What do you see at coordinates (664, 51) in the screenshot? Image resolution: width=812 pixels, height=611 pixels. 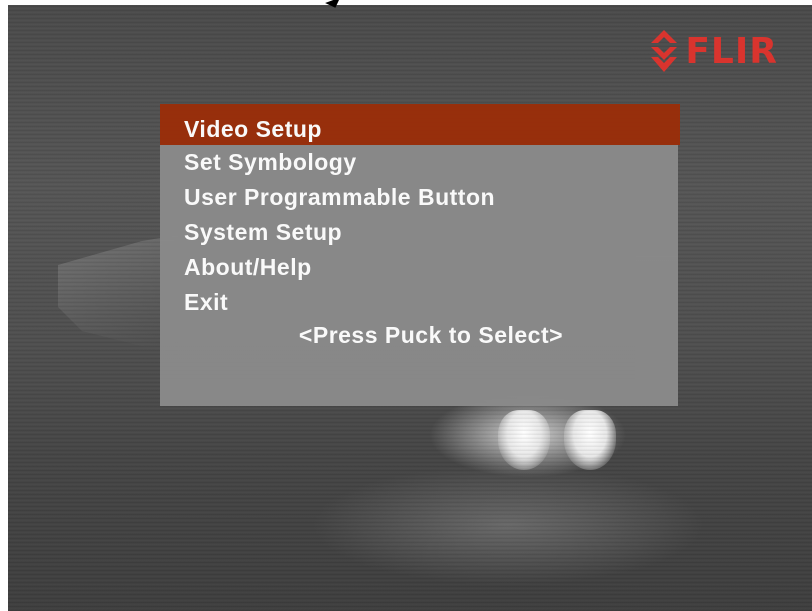 I see `flir-logo-mark-icon` at bounding box center [664, 51].